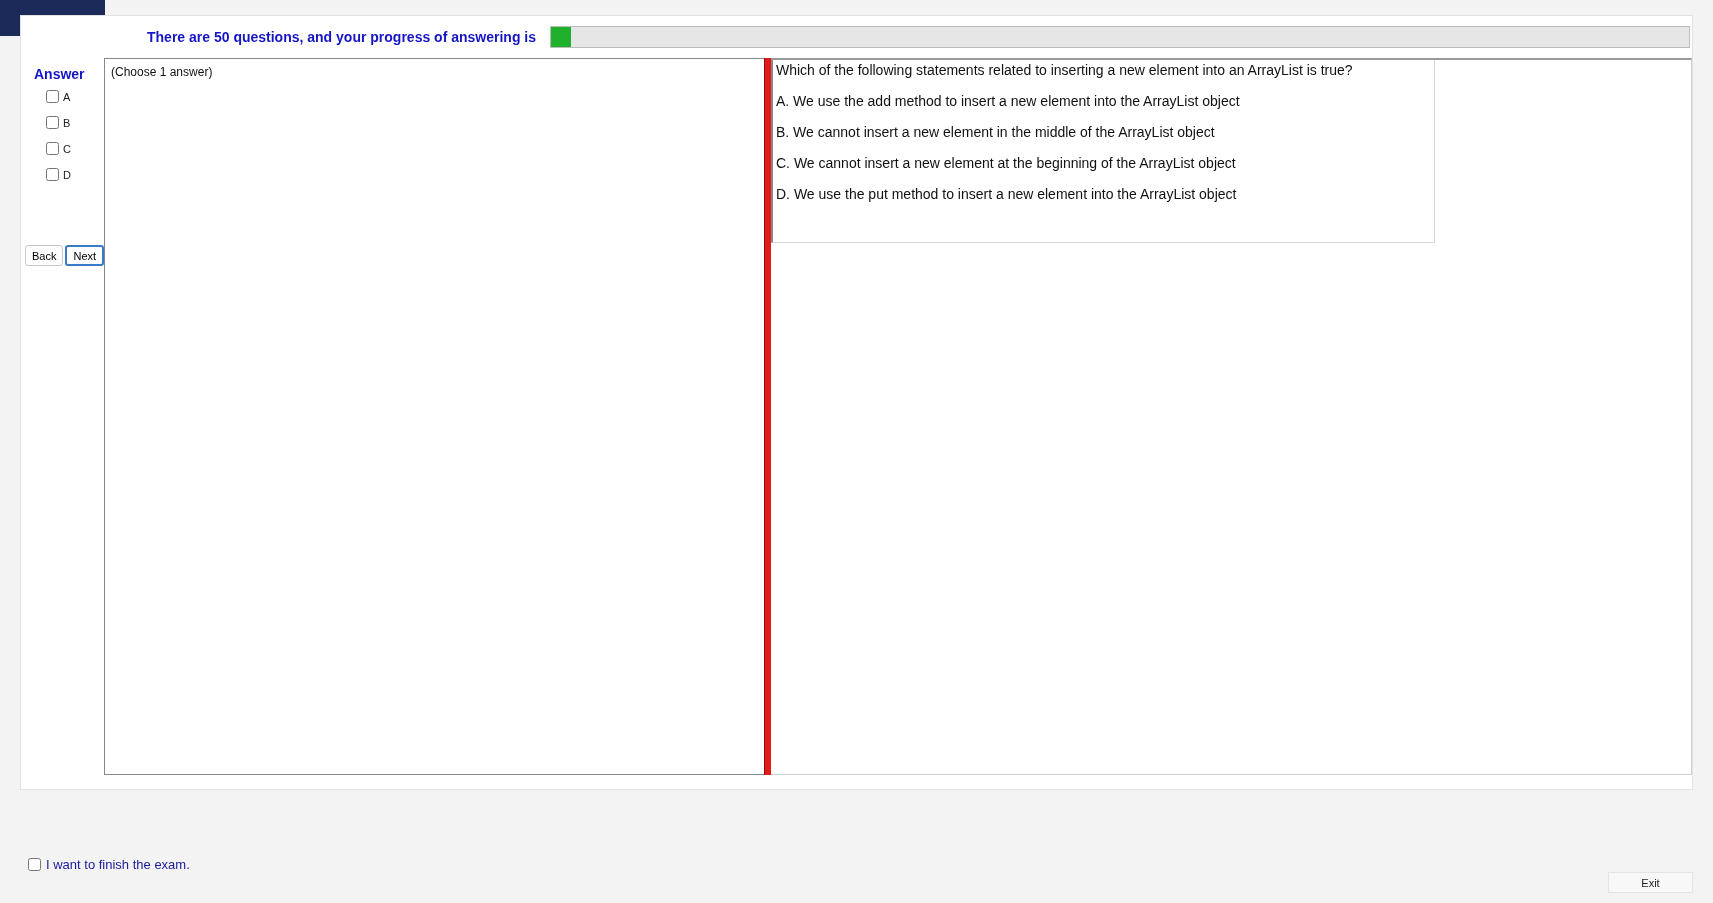 The width and height of the screenshot is (1713, 903). Describe the element at coordinates (118, 864) in the screenshot. I see `finish-label: I want to finish the exam.` at that location.